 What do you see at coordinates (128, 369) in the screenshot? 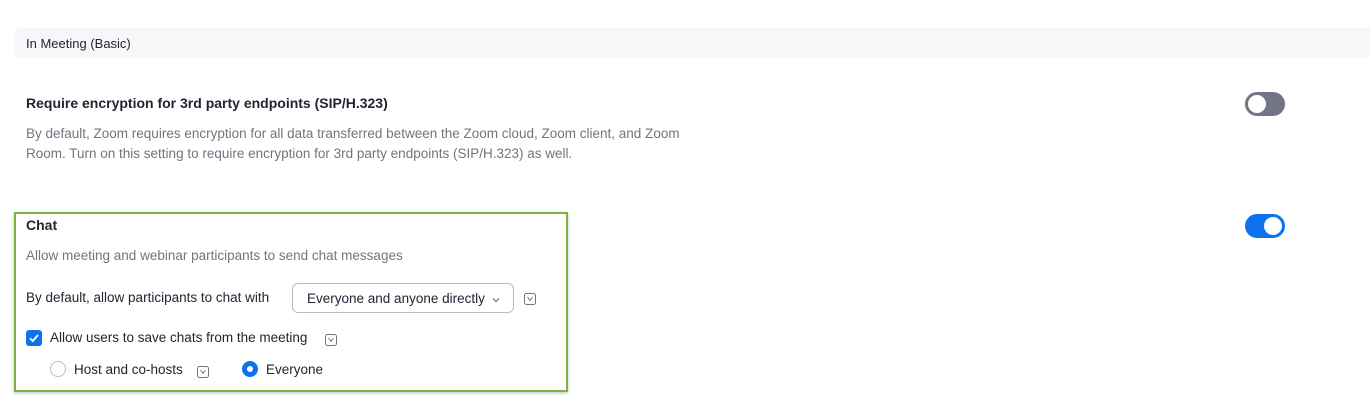
I see `radio-host-and-cohosts-label: Host and co-hosts` at bounding box center [128, 369].